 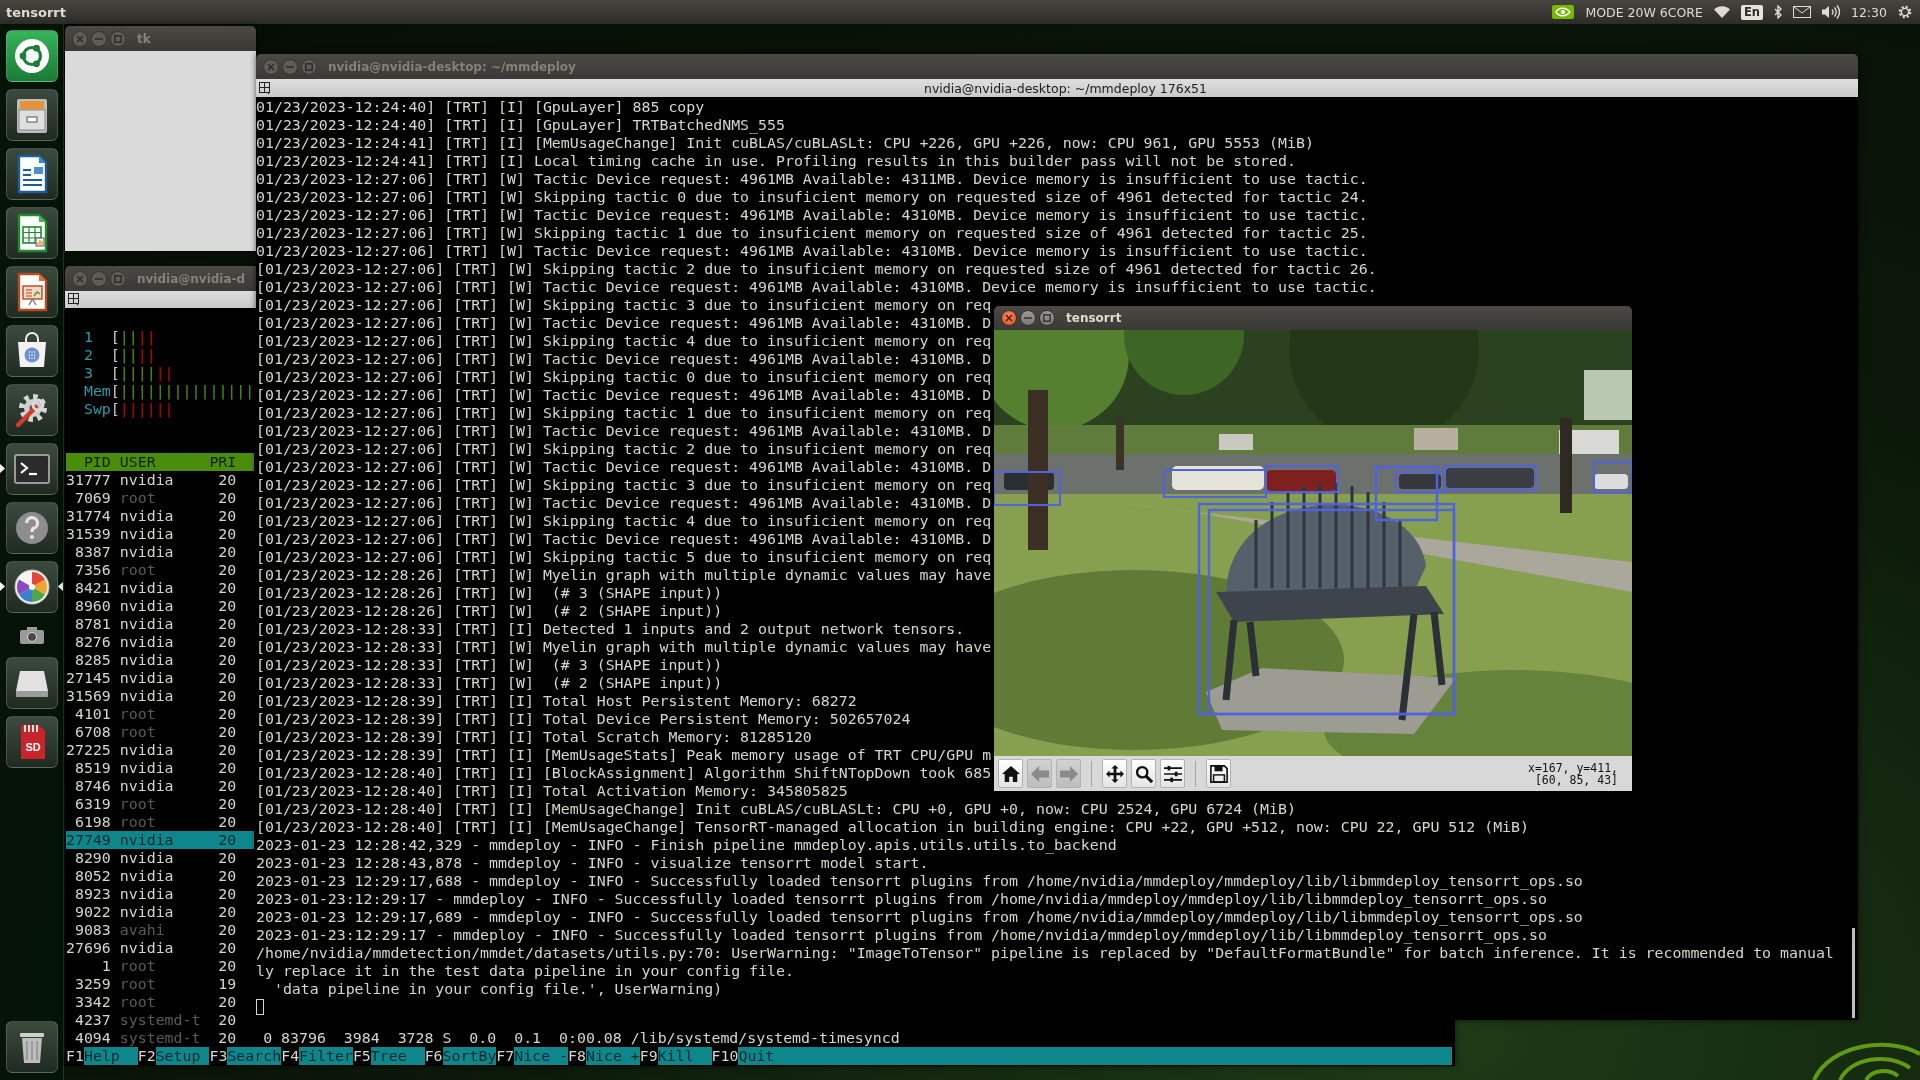 What do you see at coordinates (110, 1056) in the screenshot?
I see `function-key-button: Help` at bounding box center [110, 1056].